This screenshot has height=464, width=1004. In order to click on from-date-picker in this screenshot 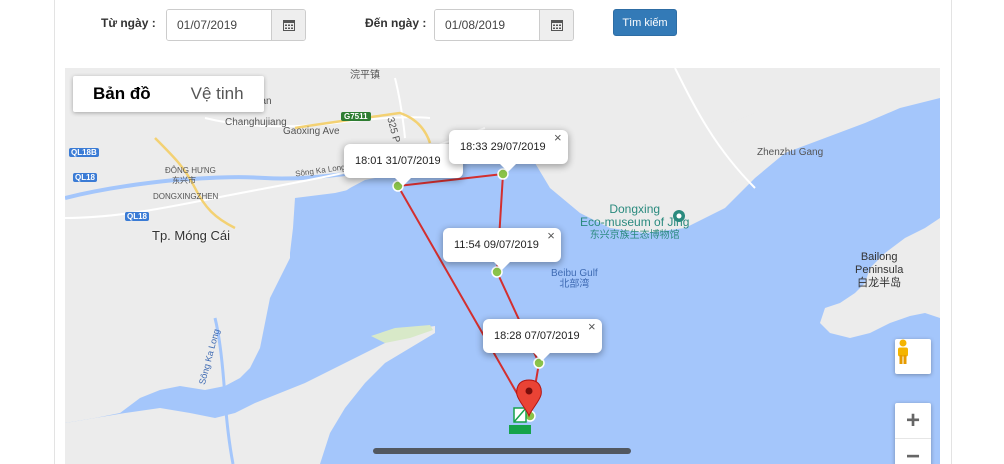, I will do `click(236, 25)`.